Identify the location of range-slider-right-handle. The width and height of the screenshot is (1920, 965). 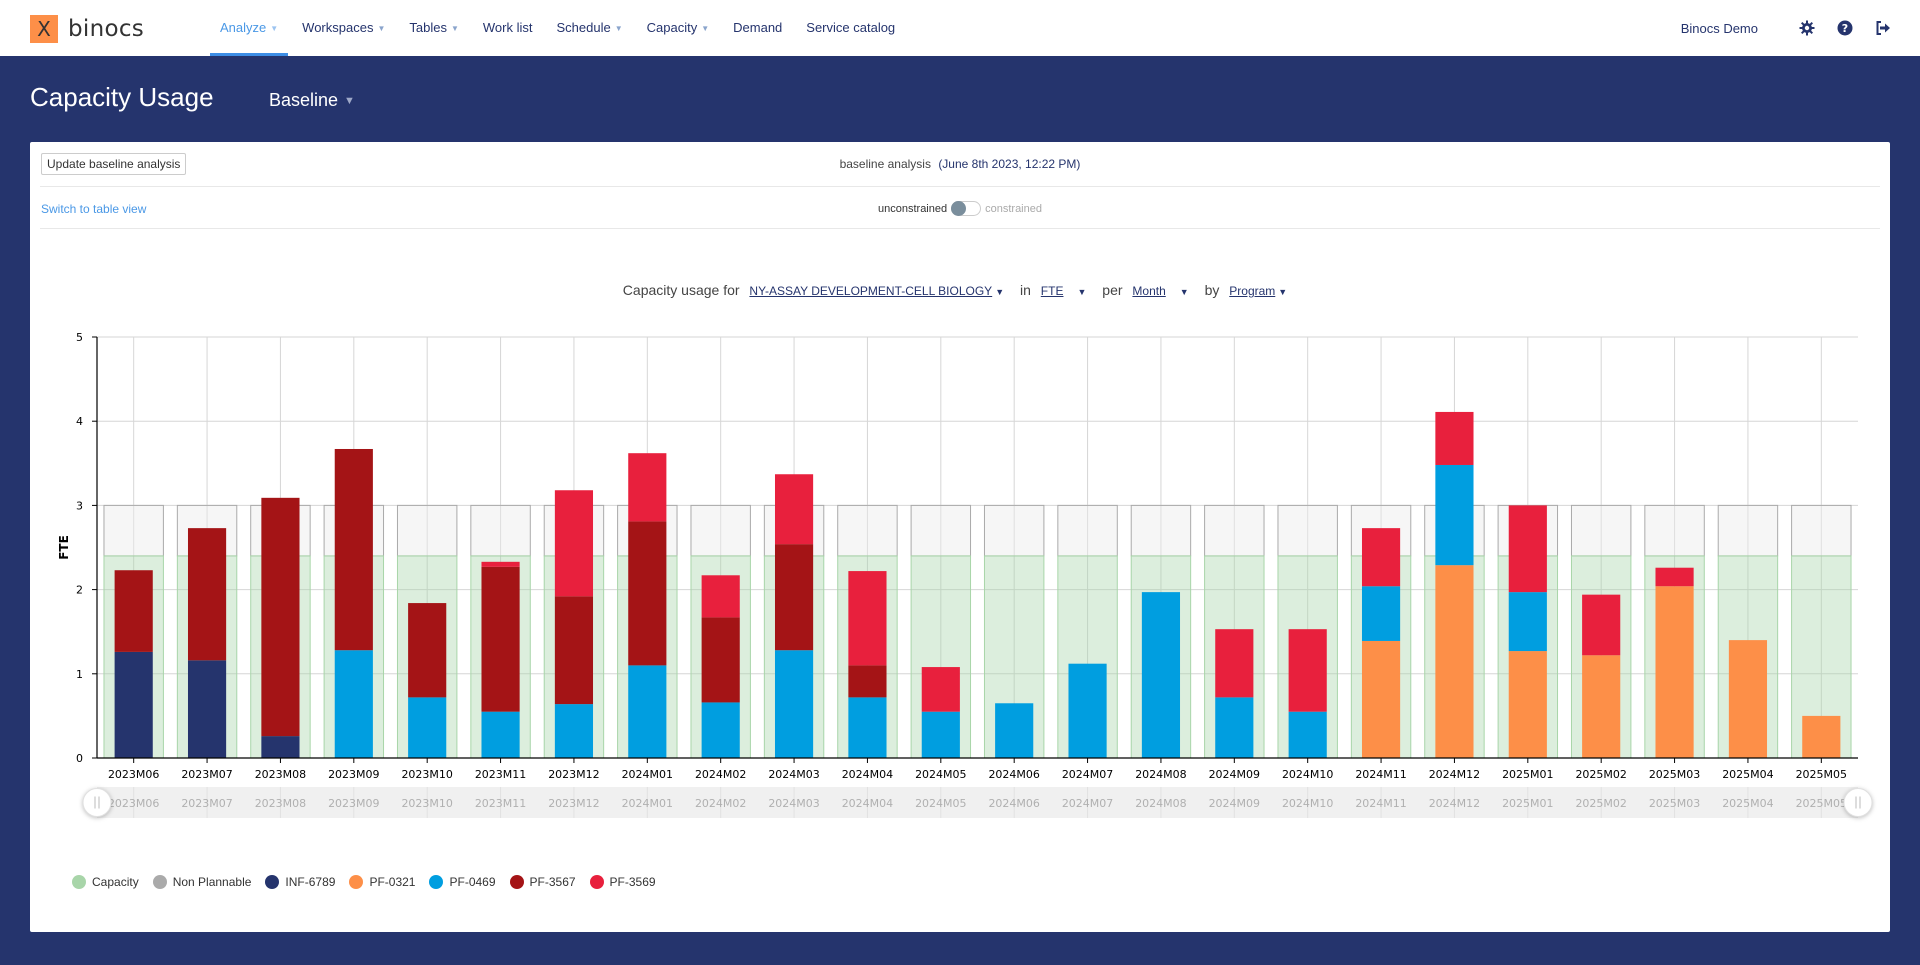
(1858, 802).